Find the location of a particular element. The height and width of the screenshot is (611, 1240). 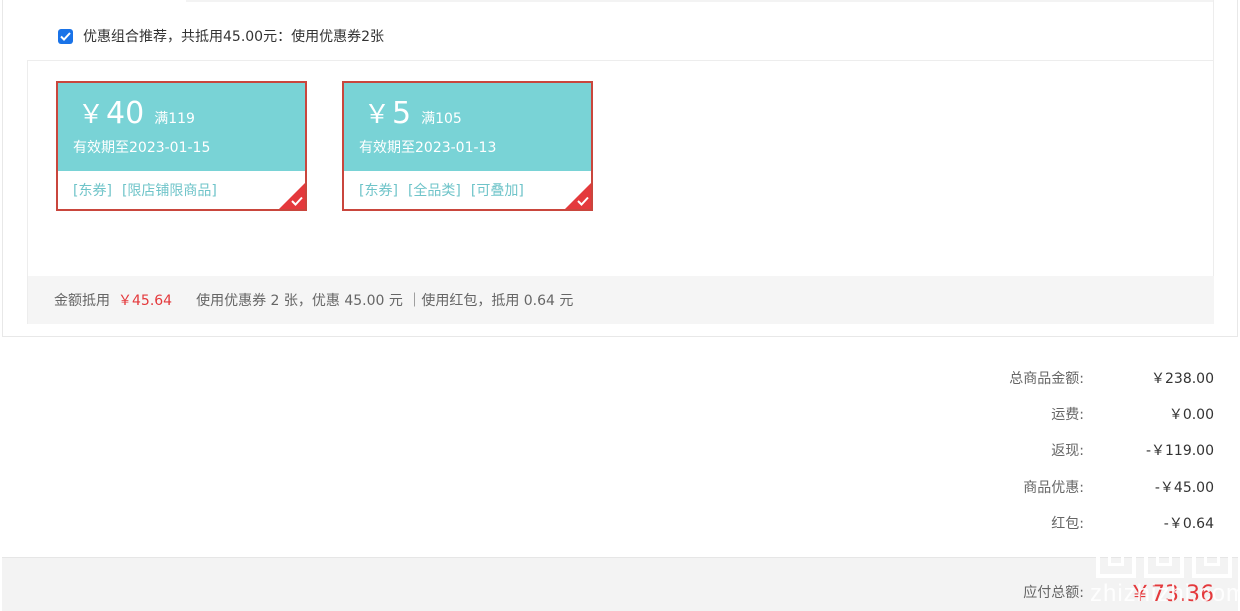

total-row: 运费: ￥0.00 is located at coordinates (1074, 414).